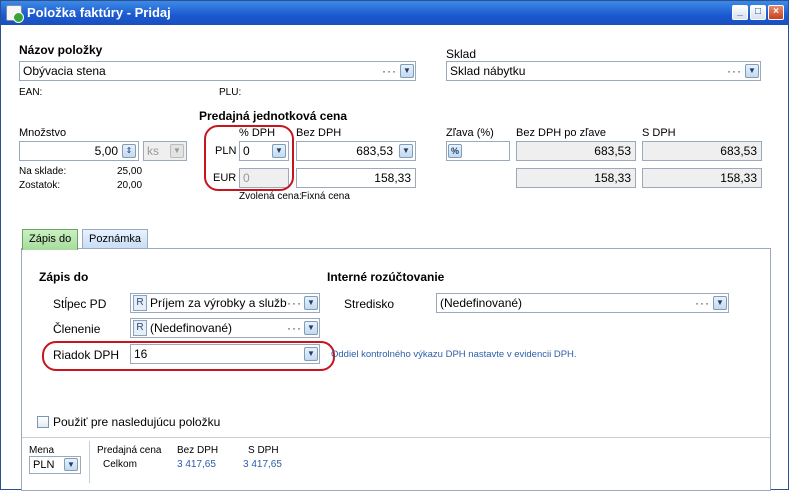 The width and height of the screenshot is (789, 491). I want to click on pln-net-after-field: 683,53, so click(576, 151).